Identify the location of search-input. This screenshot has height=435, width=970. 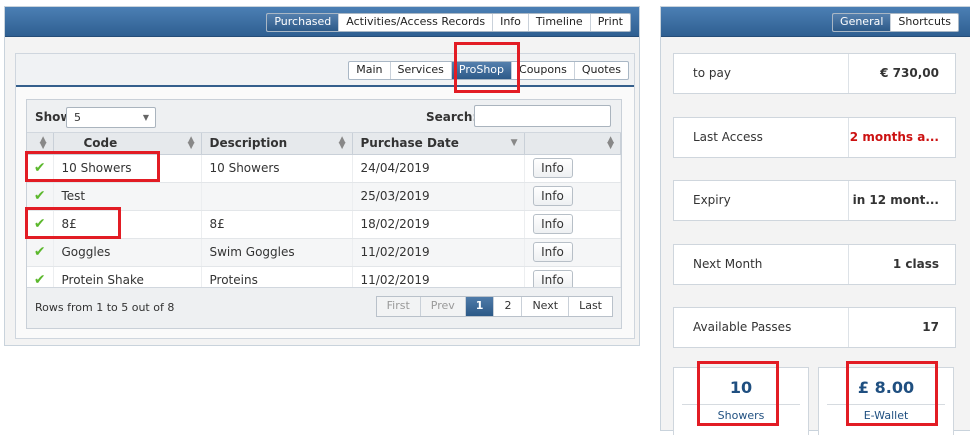
(542, 116).